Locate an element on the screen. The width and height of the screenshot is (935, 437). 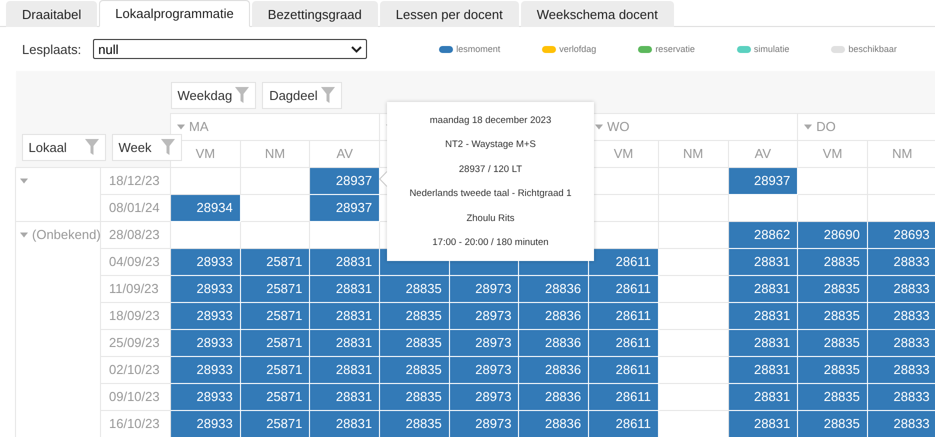
legend-label: reservatie is located at coordinates (675, 49).